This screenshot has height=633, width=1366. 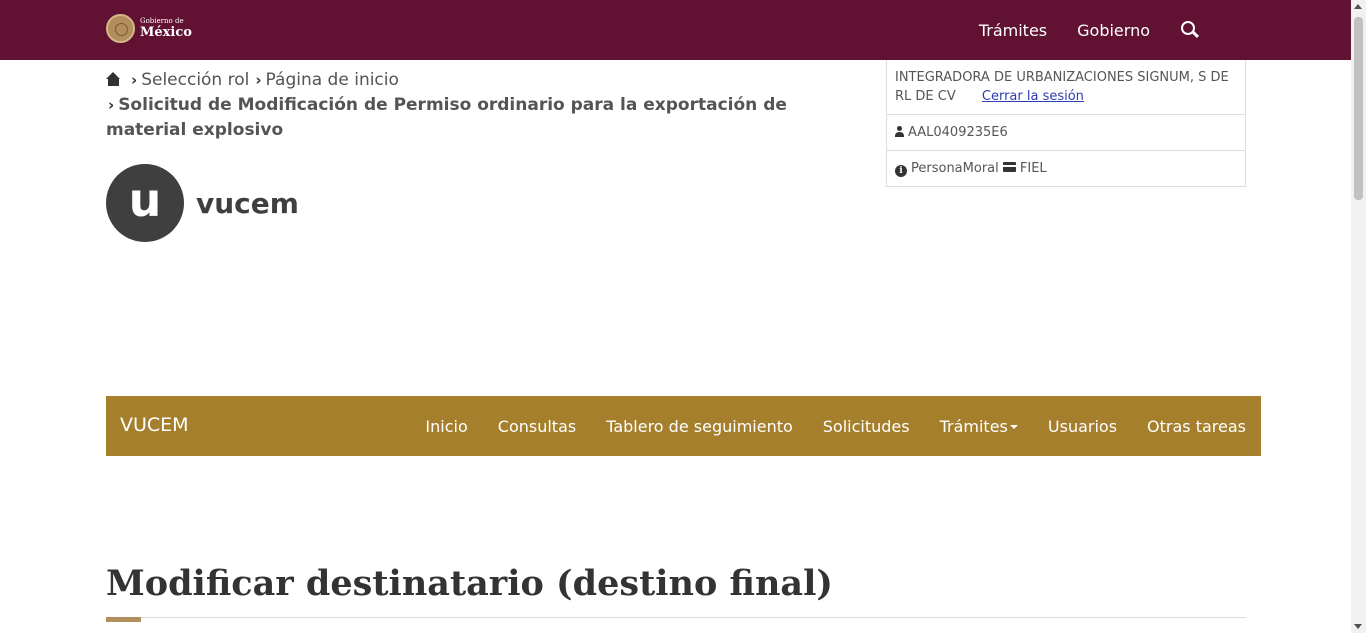 What do you see at coordinates (537, 426) in the screenshot?
I see `nav-consultas: Consultas` at bounding box center [537, 426].